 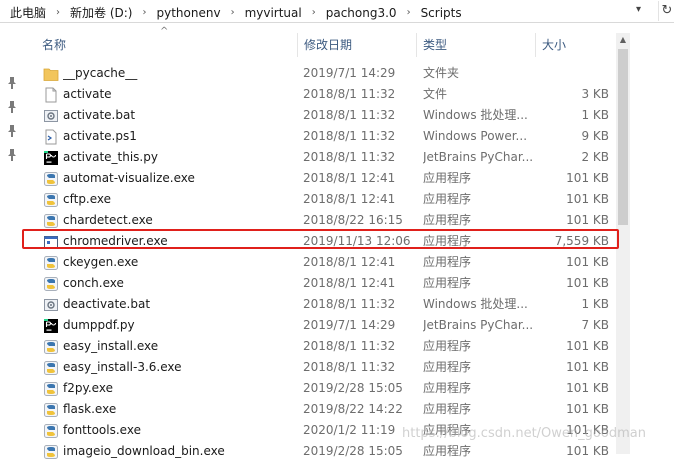 What do you see at coordinates (273, 13) in the screenshot?
I see `breadcrumb-item: myvirtual` at bounding box center [273, 13].